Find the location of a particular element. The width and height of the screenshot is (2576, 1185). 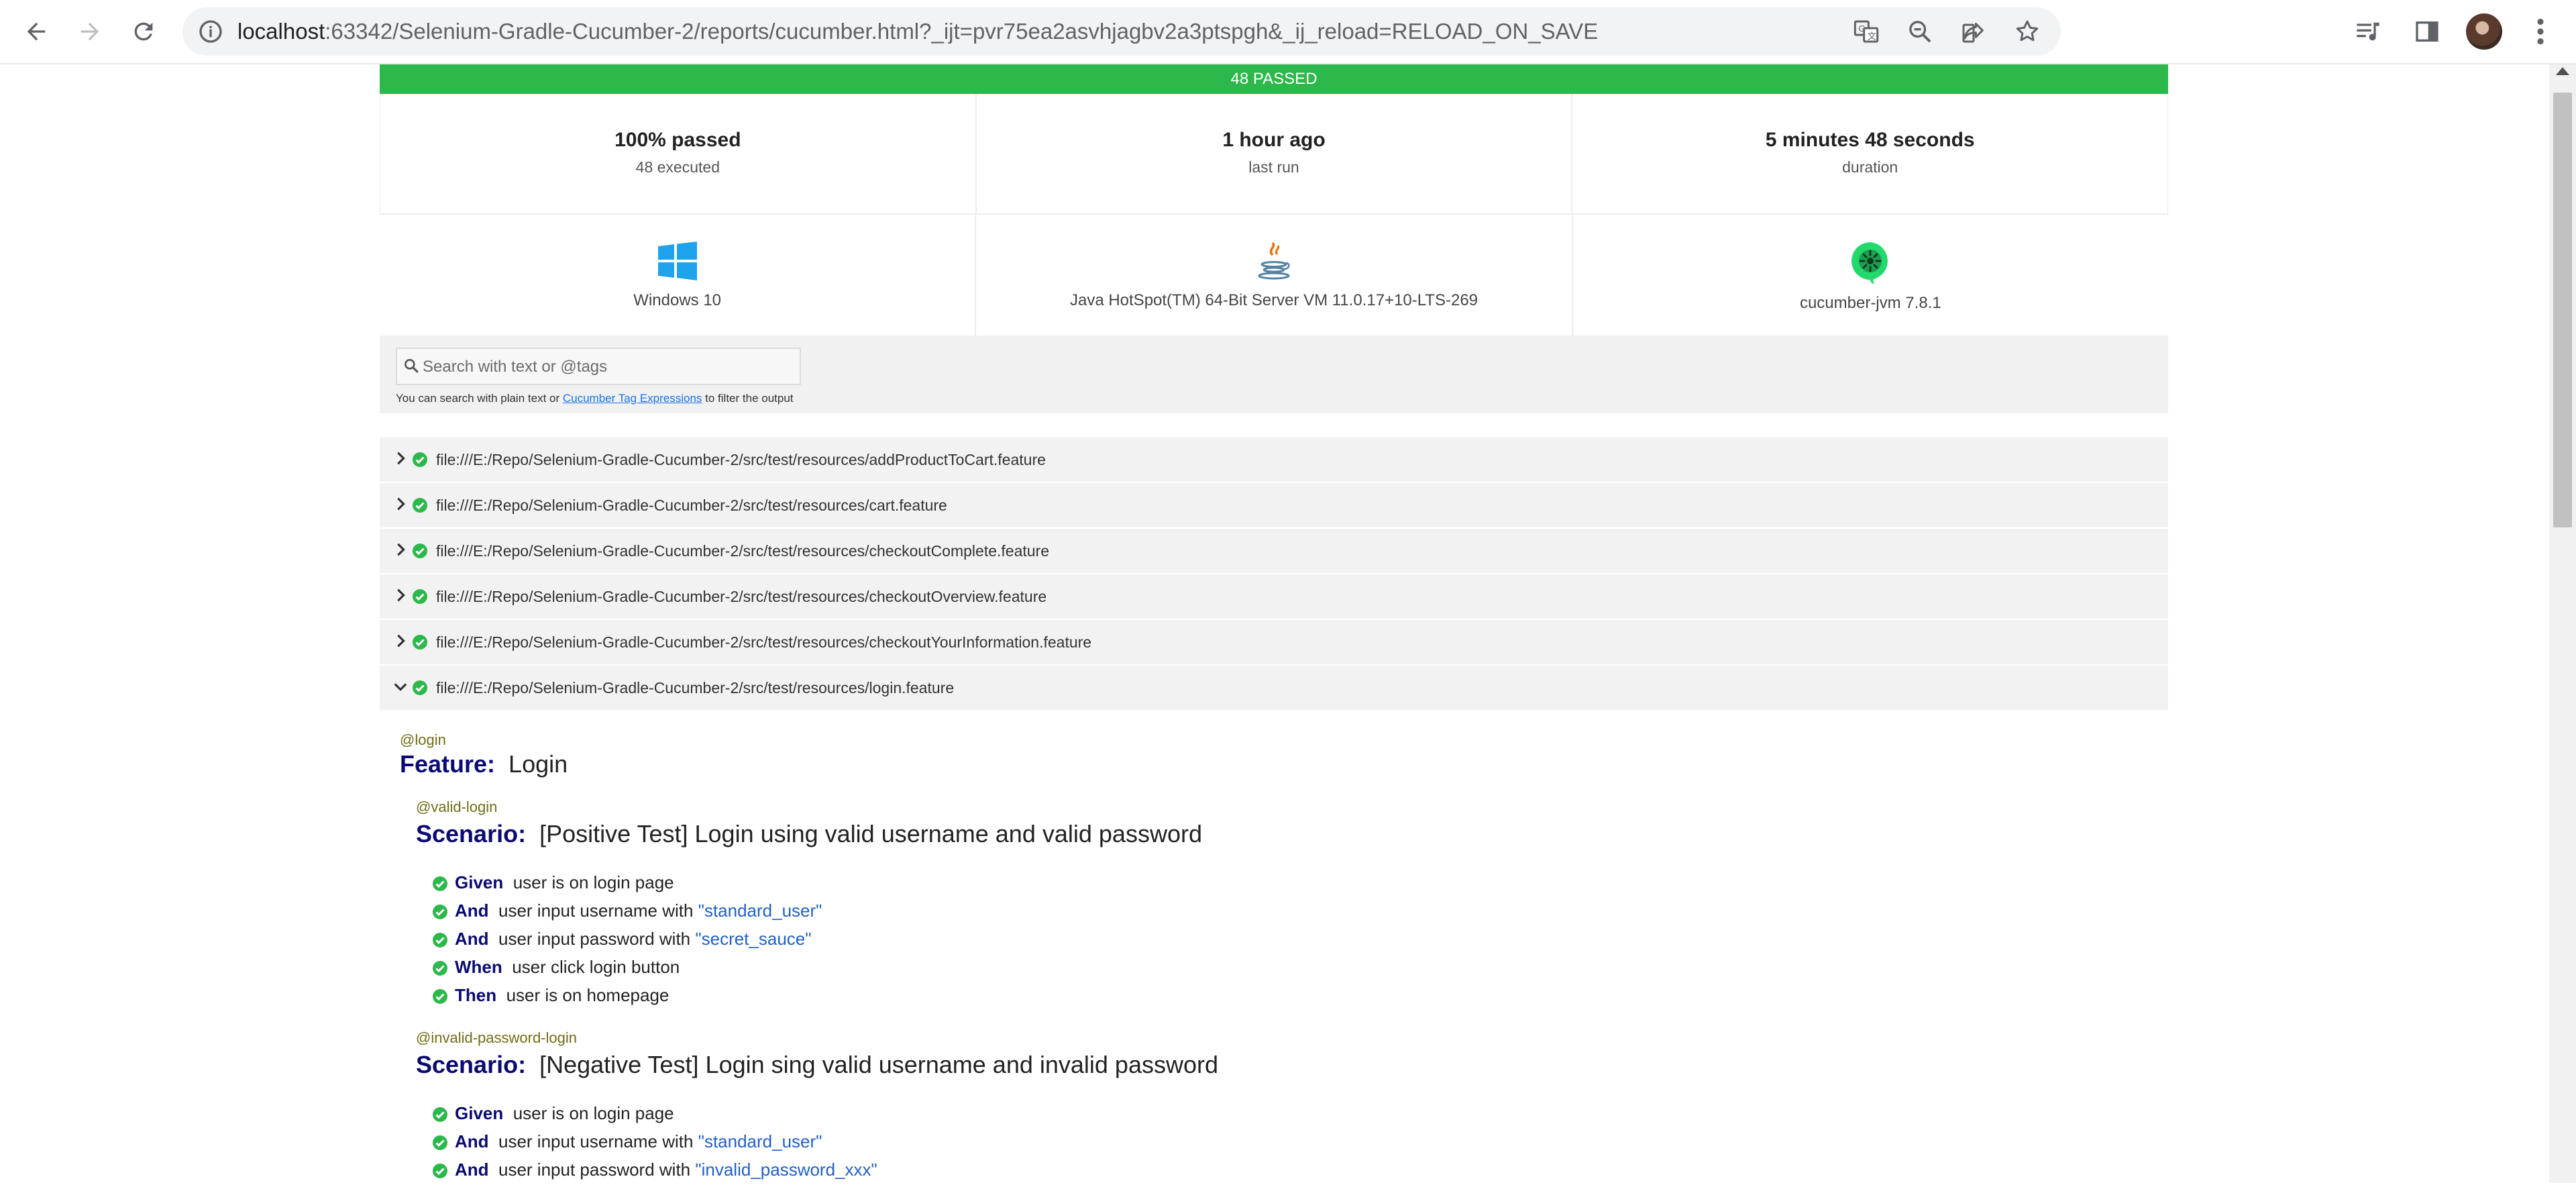

step-text: user input username with is located at coordinates (598, 910).